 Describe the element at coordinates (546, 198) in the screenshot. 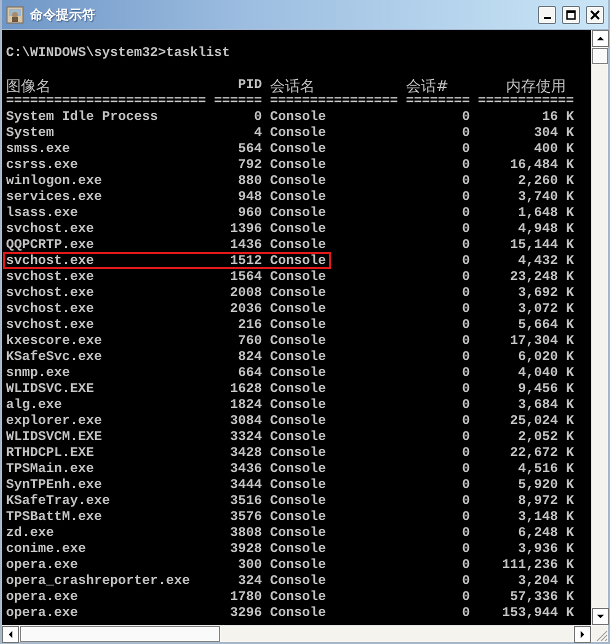

I see `memory-usage-cell: 3,740 K` at that location.